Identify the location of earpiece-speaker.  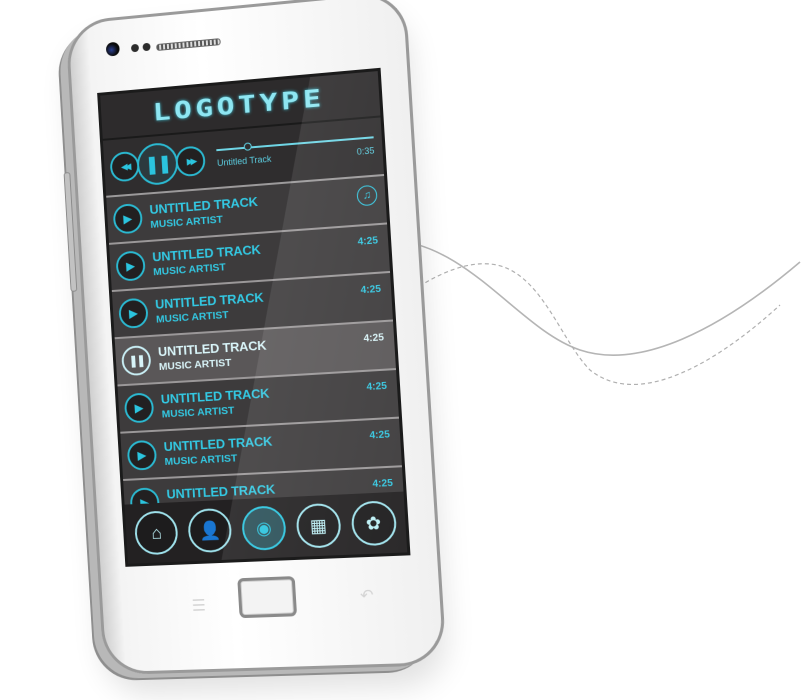
(188, 45).